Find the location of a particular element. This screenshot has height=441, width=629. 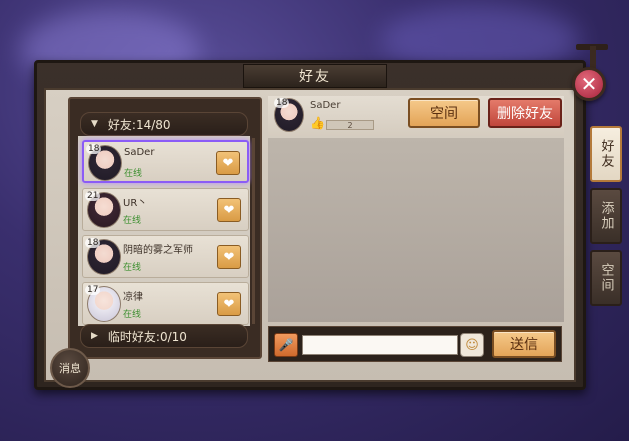

delete-friend-label: 删除好友 is located at coordinates (525, 114).